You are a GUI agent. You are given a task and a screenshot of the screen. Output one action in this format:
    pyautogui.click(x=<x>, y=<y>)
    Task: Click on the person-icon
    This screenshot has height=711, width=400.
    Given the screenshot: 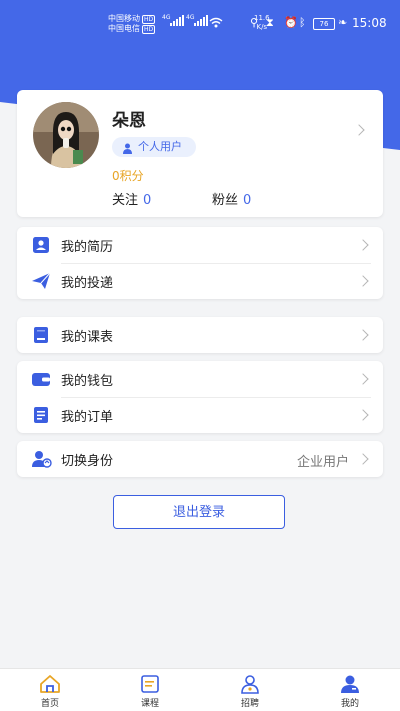 What is the action you would take?
    pyautogui.click(x=350, y=684)
    